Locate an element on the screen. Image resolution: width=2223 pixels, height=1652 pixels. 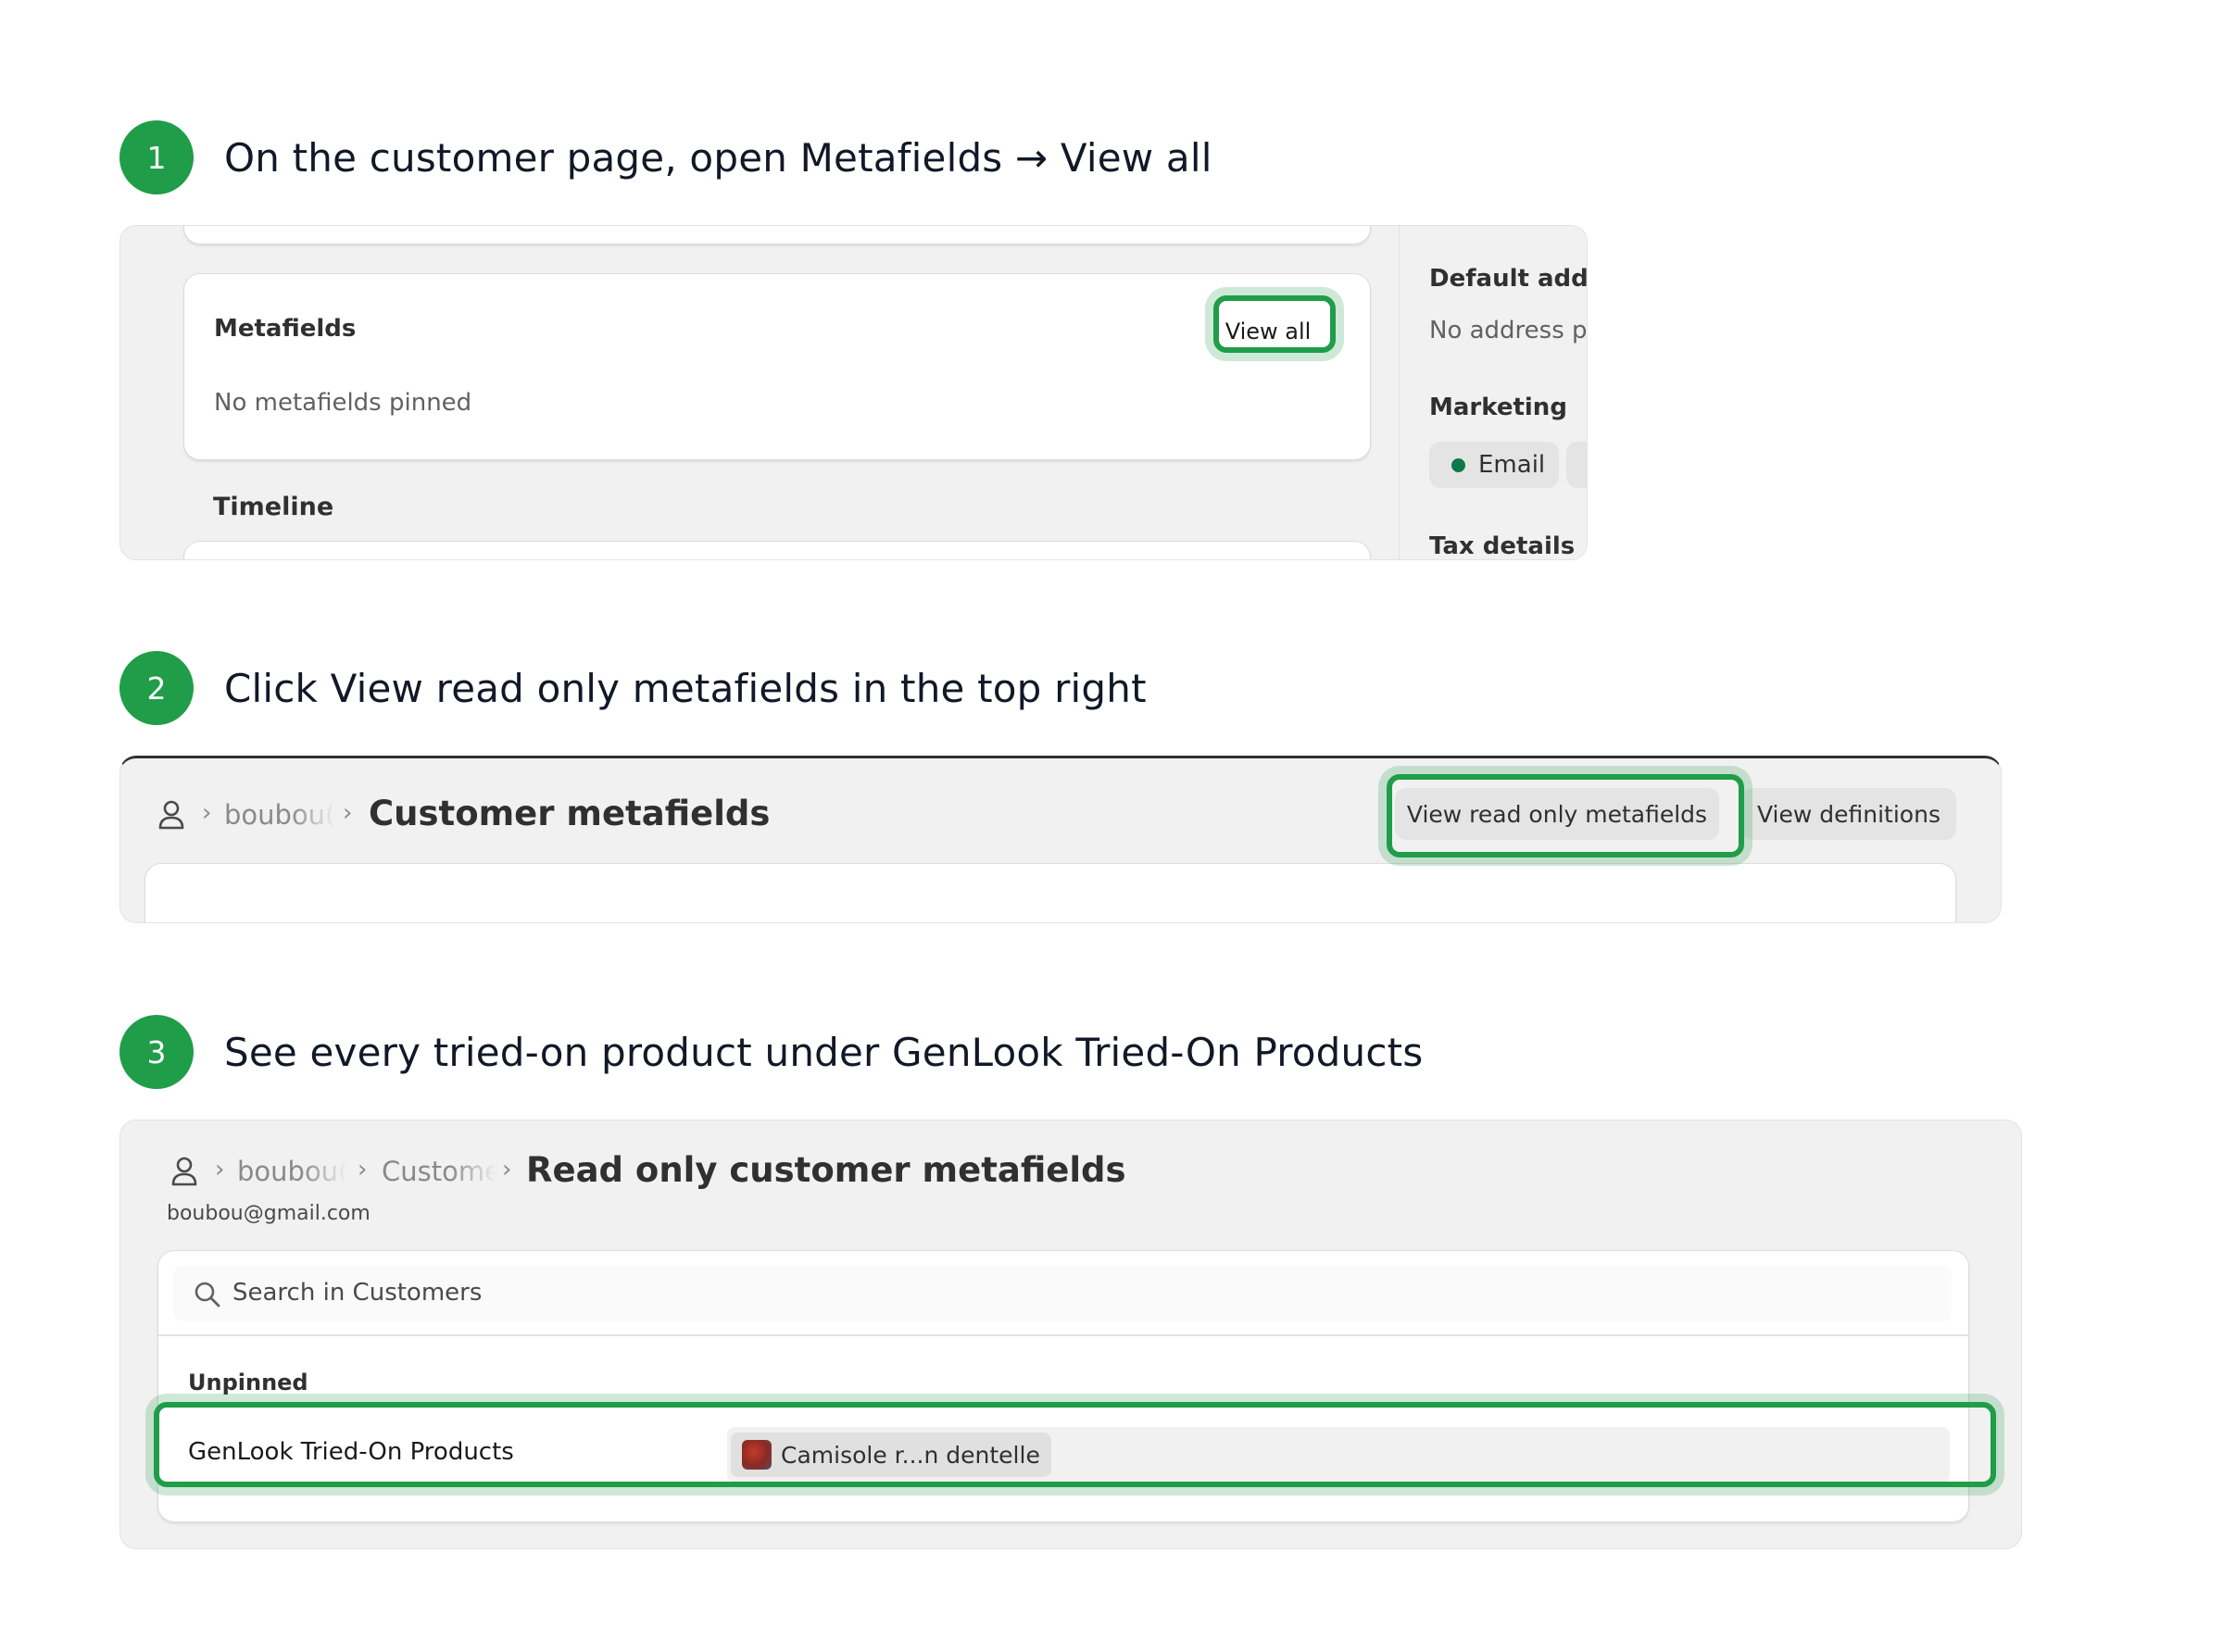
highlight-tried-on-row is located at coordinates (1075, 1444).